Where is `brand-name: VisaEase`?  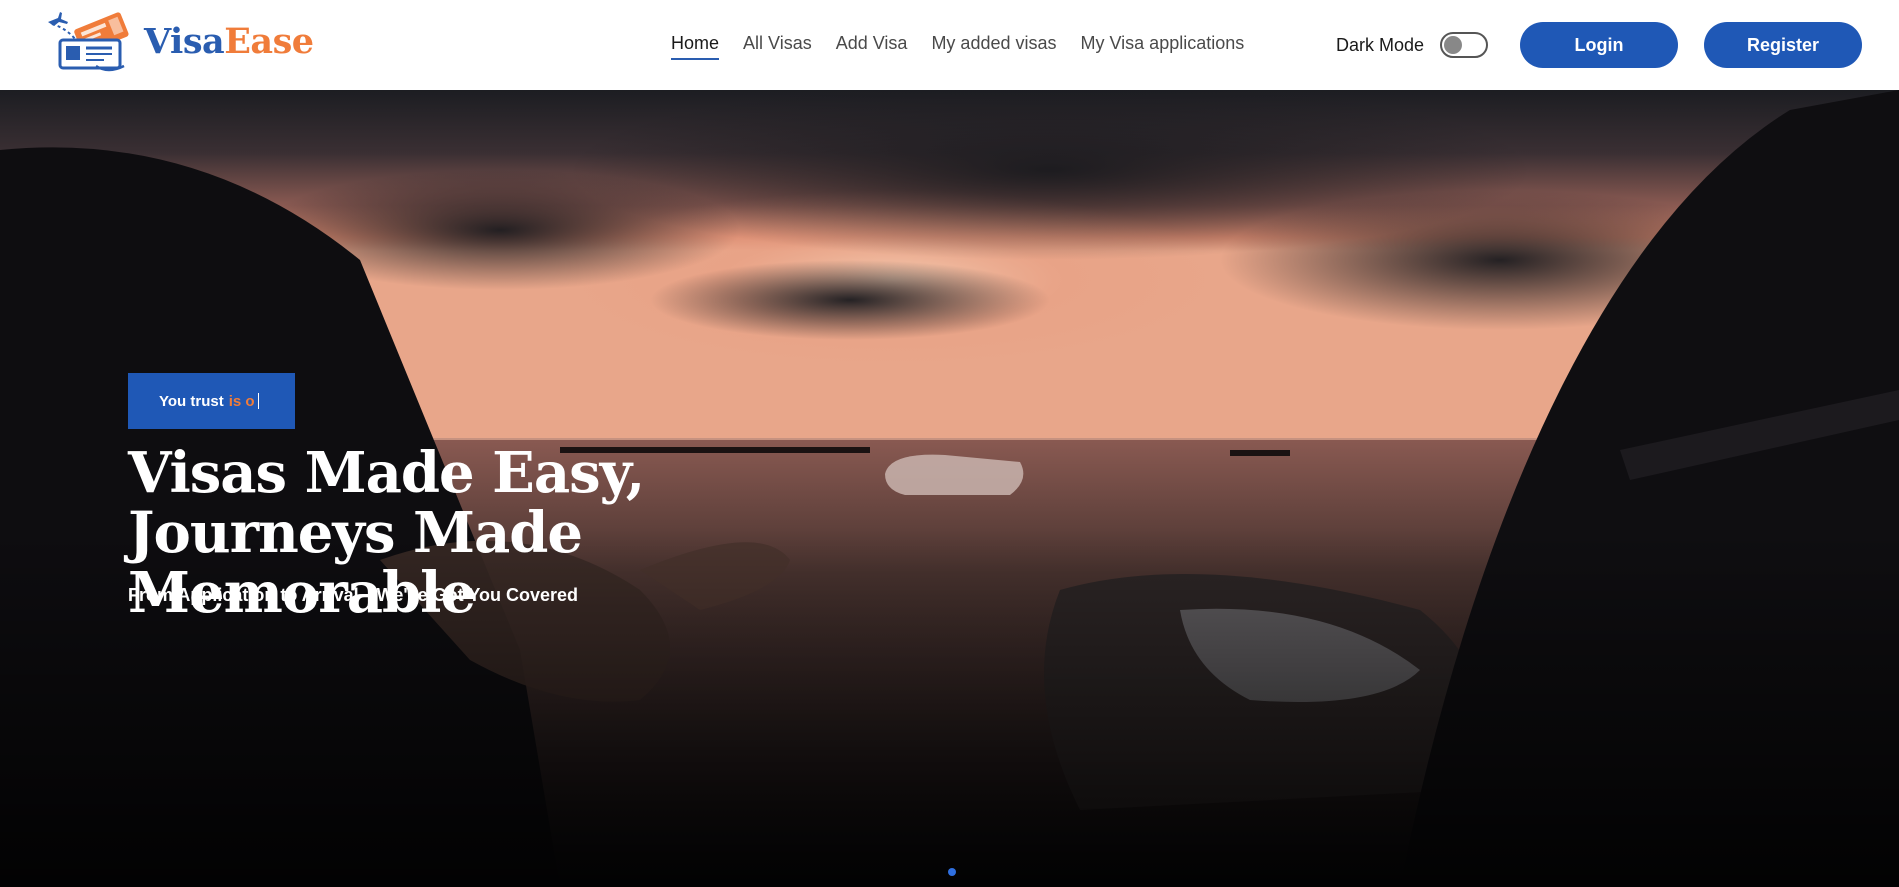 brand-name: VisaEase is located at coordinates (229, 41).